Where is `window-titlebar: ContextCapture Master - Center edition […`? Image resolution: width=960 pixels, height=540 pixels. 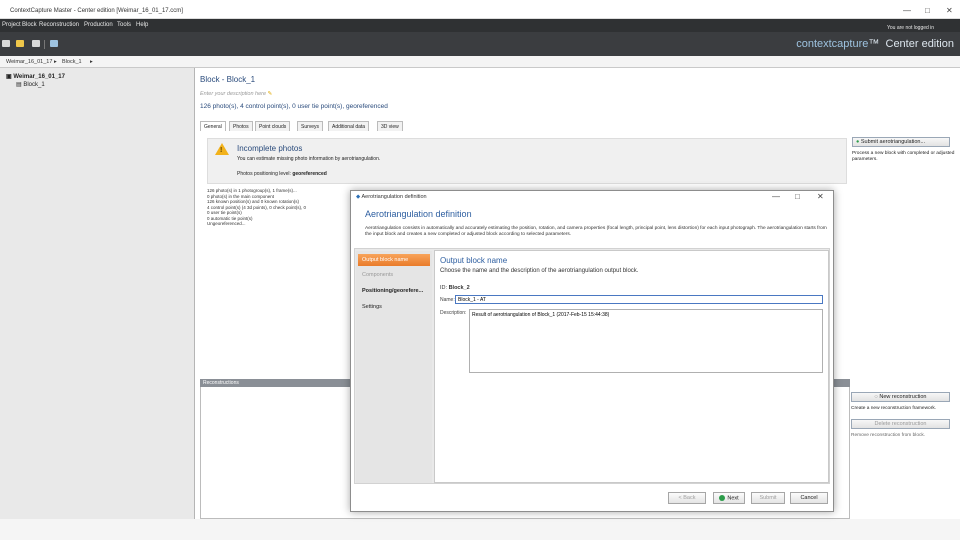
window-titlebar: ContextCapture Master - Center edition [… is located at coordinates (480, 9).